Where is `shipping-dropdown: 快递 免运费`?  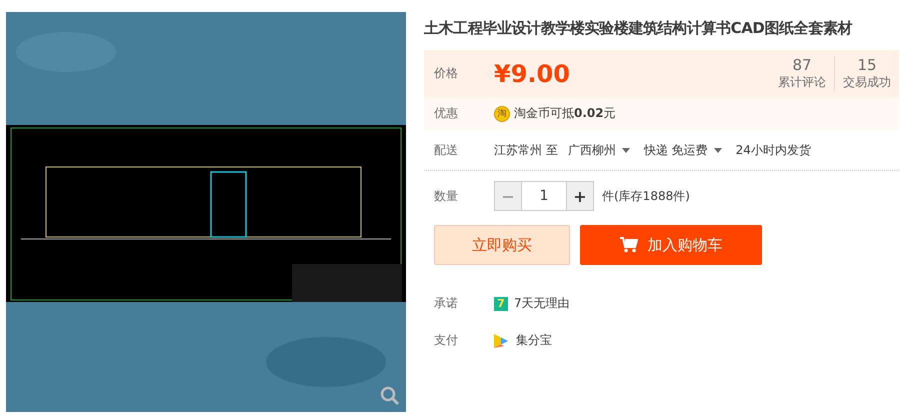 shipping-dropdown: 快递 免运费 is located at coordinates (676, 150).